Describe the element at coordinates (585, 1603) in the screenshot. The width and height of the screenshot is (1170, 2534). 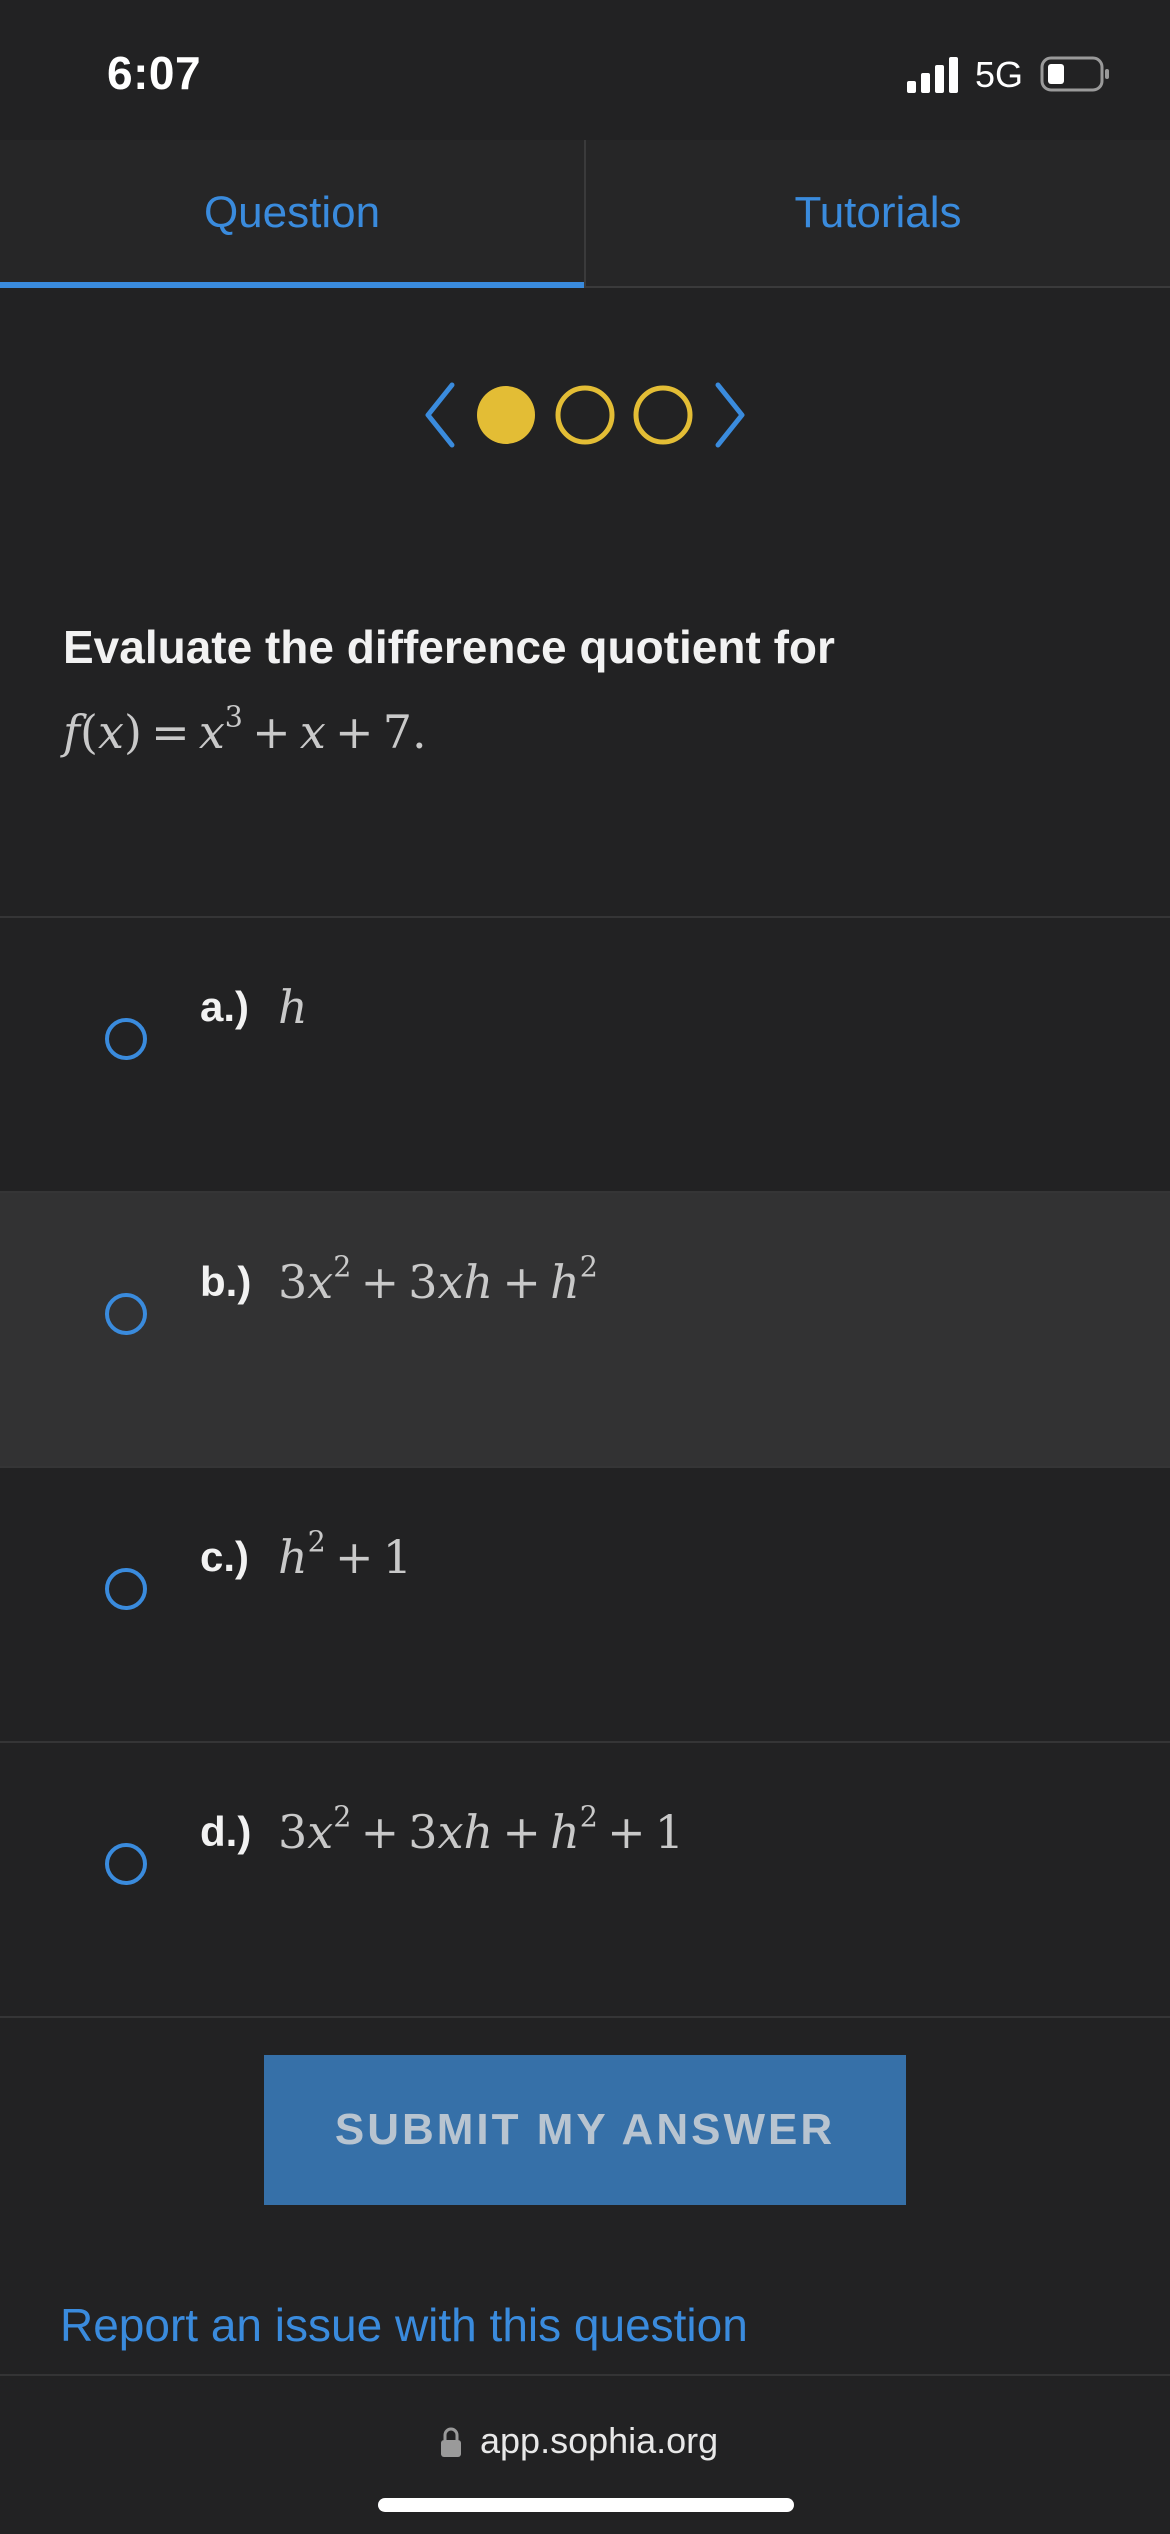
I see `answer-option-c: c.) h2 + 1` at that location.